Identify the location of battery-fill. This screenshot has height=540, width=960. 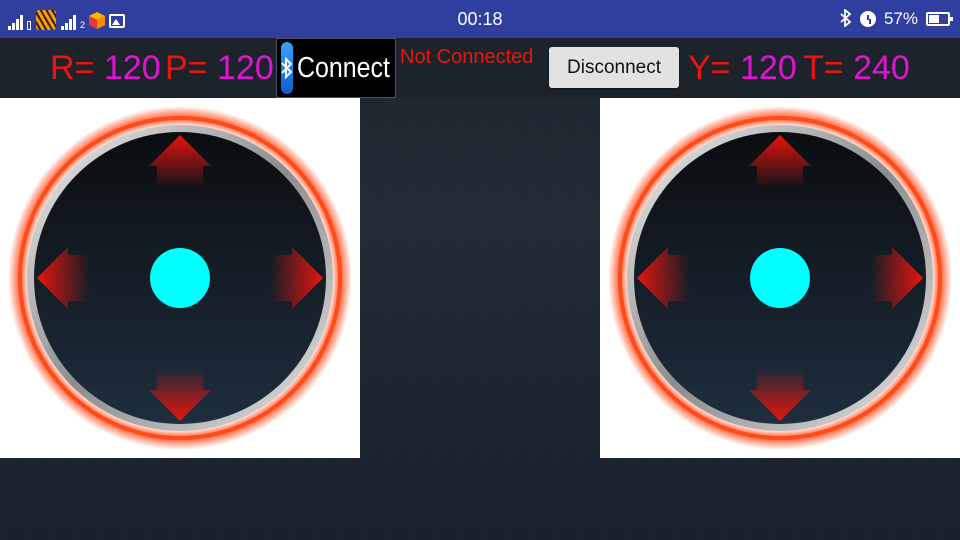
(934, 19).